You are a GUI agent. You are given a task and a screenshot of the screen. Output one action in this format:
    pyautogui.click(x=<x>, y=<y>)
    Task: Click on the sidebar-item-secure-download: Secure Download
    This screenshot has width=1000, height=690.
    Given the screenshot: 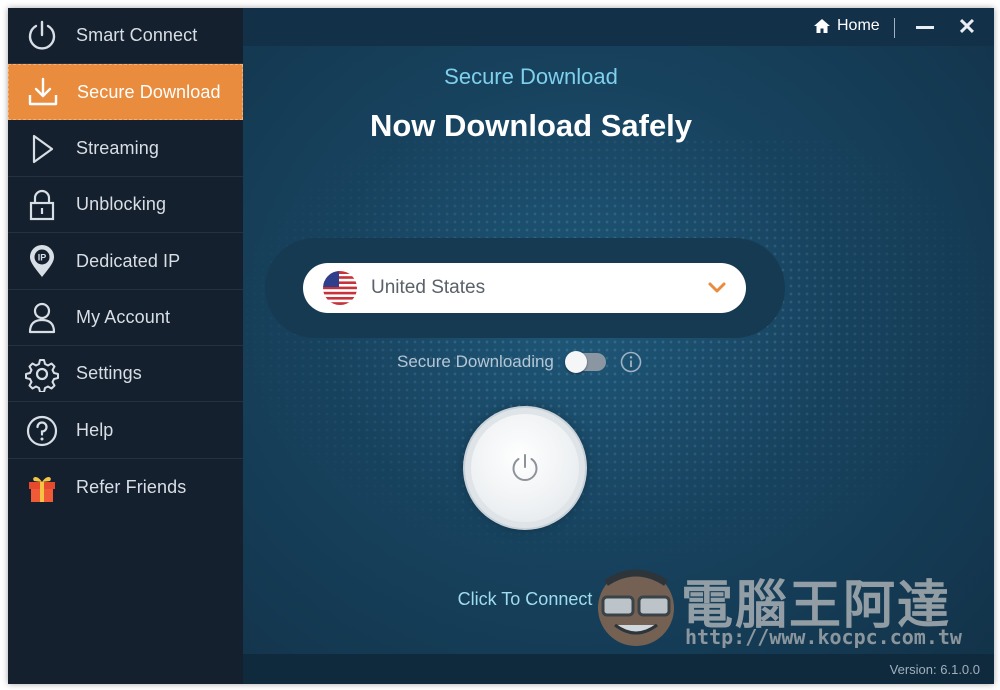 What is the action you would take?
    pyautogui.click(x=125, y=92)
    